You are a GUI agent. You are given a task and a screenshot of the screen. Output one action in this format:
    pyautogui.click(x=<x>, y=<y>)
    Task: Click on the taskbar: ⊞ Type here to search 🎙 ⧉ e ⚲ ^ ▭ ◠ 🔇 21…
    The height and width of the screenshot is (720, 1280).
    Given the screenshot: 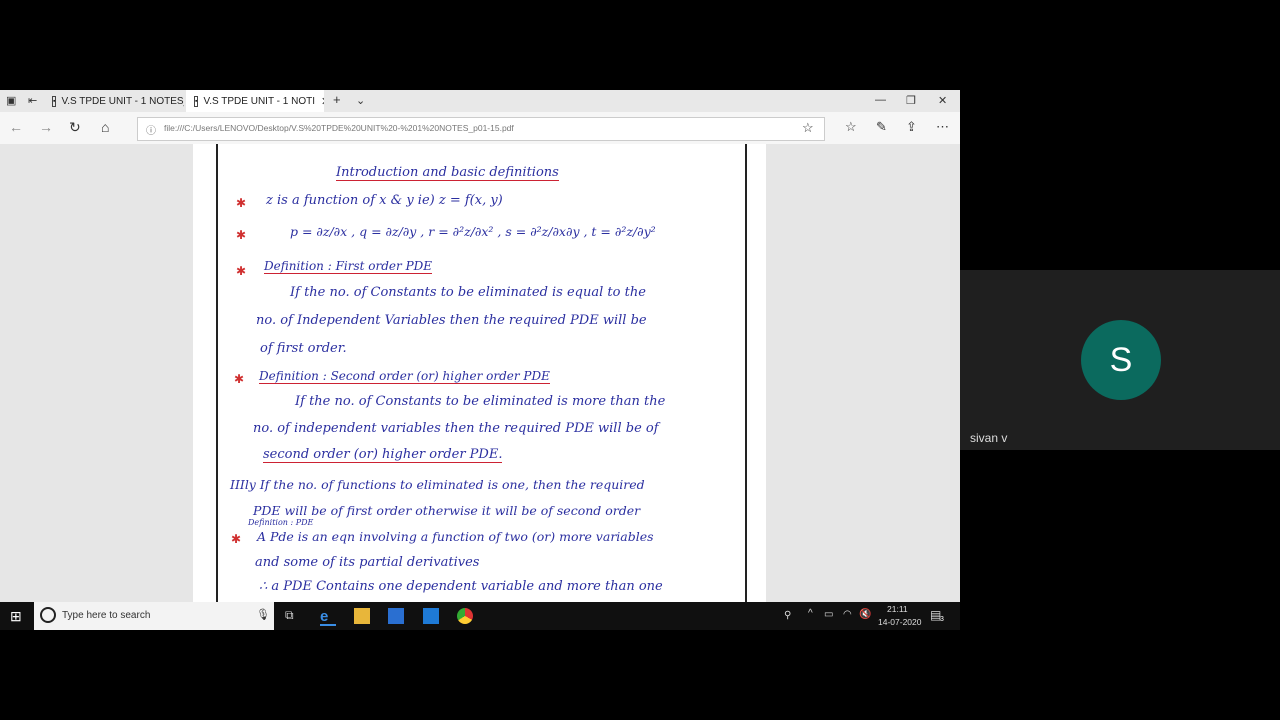 What is the action you would take?
    pyautogui.click(x=480, y=616)
    